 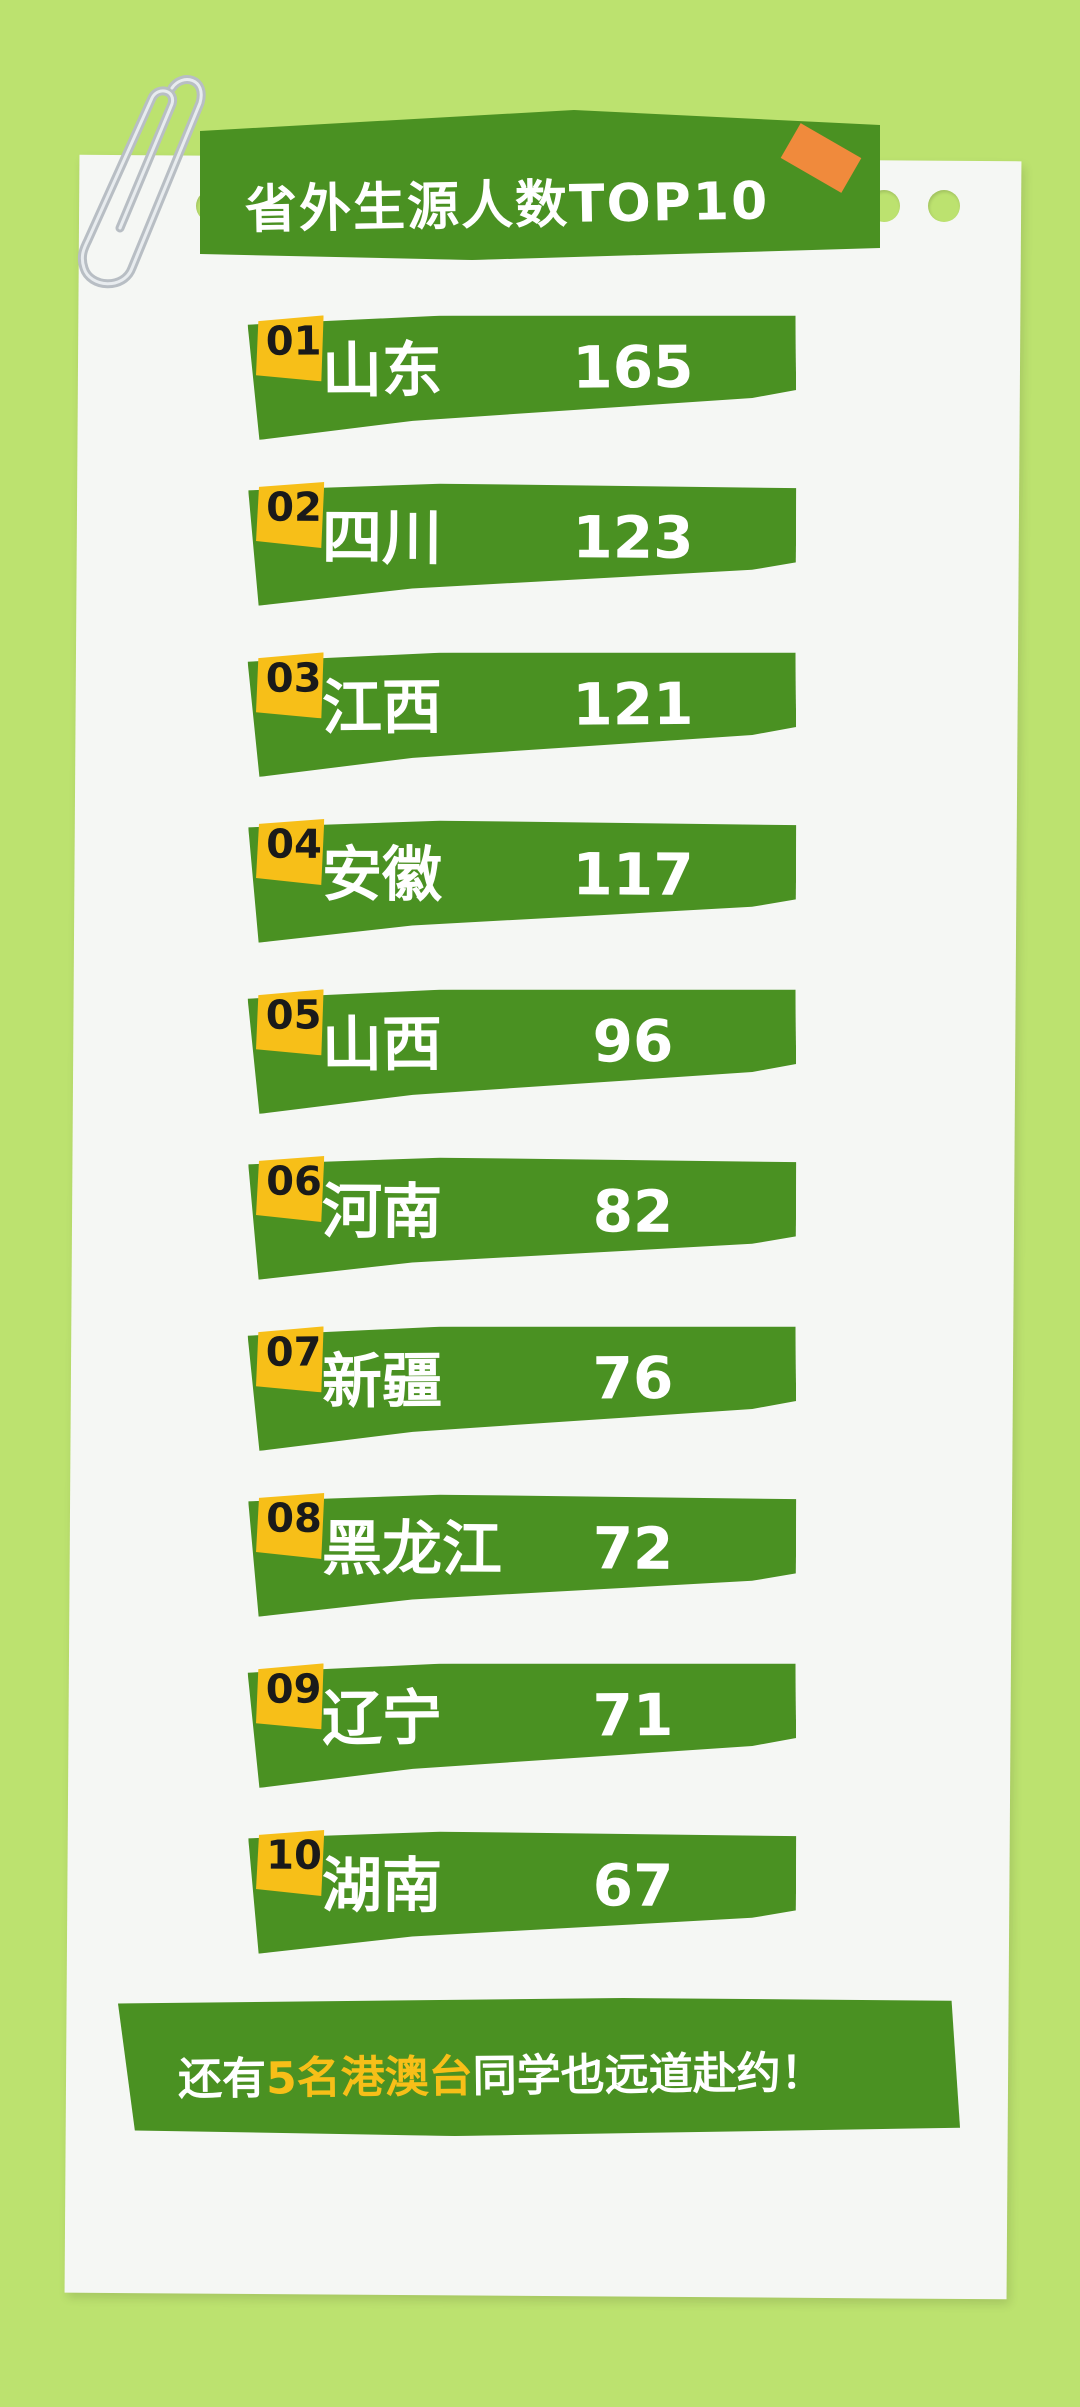 What do you see at coordinates (293, 341) in the screenshot?
I see `rank-number: 01` at bounding box center [293, 341].